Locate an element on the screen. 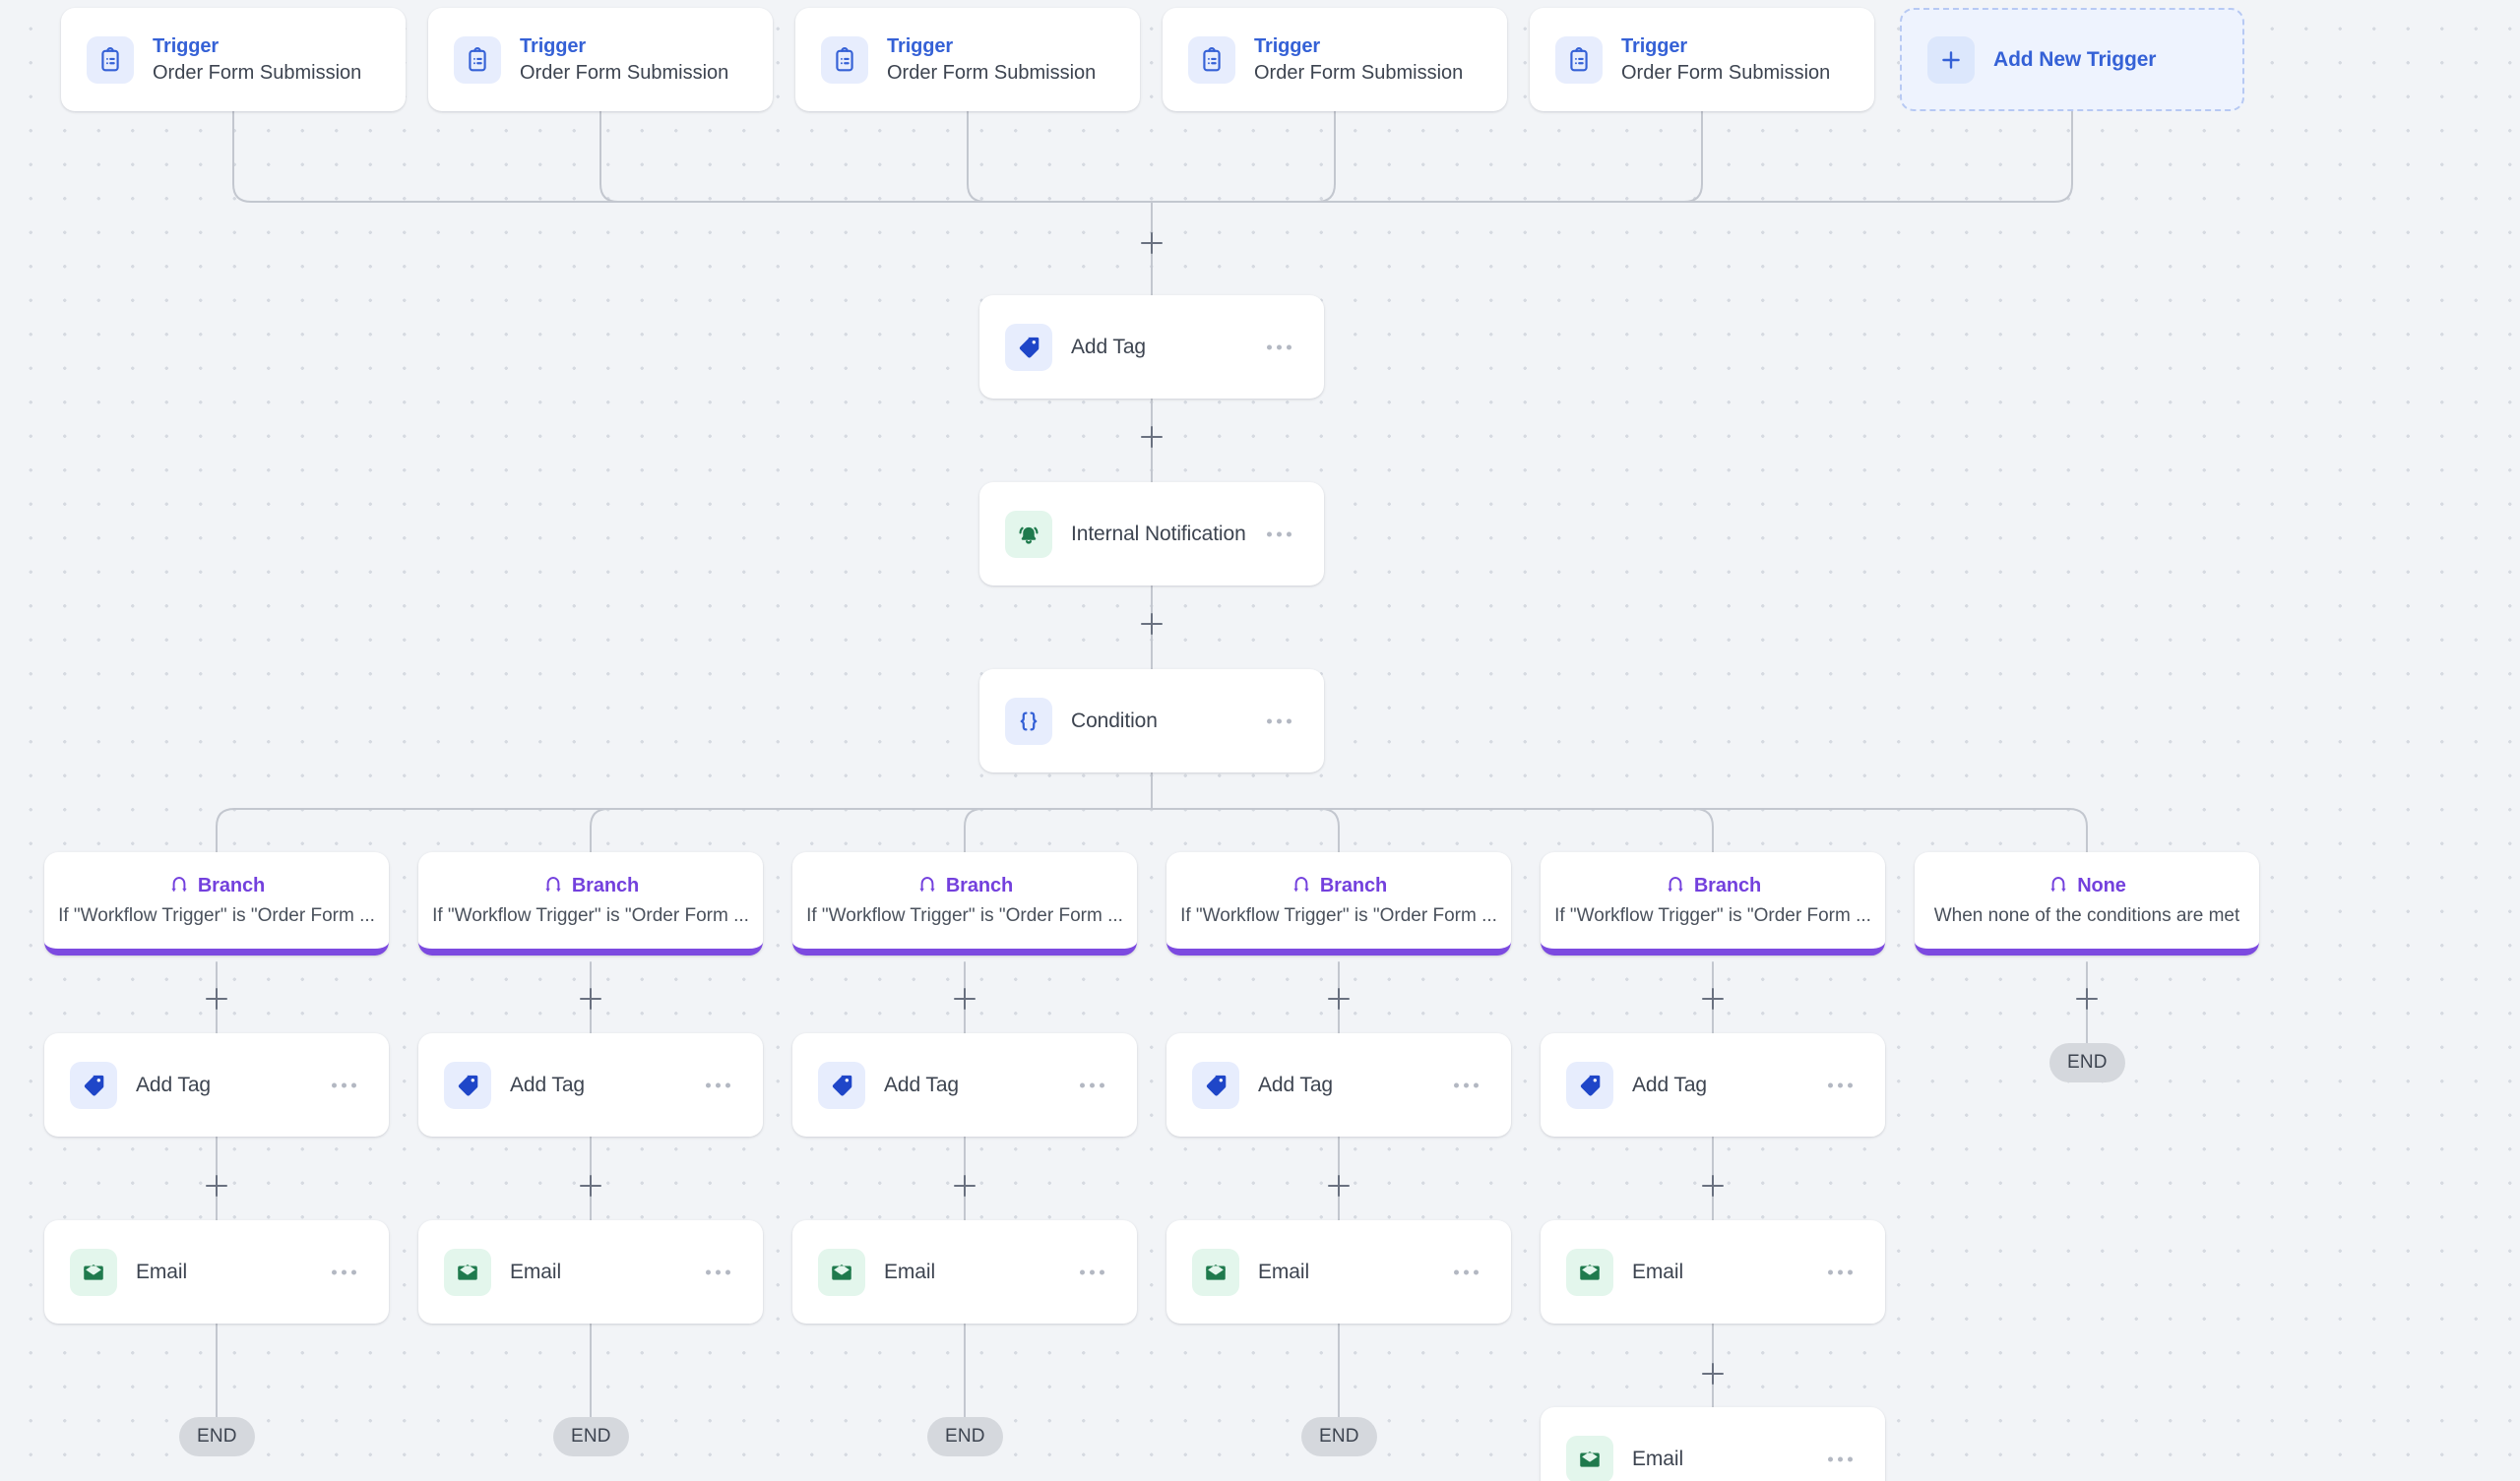  branch-icon is located at coordinates (927, 885).